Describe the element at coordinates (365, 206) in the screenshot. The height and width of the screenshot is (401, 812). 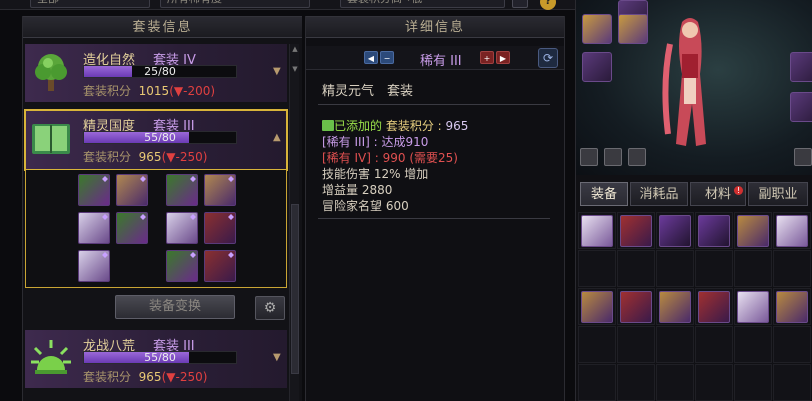
I see `fame-line: 冒险家名望 600` at that location.